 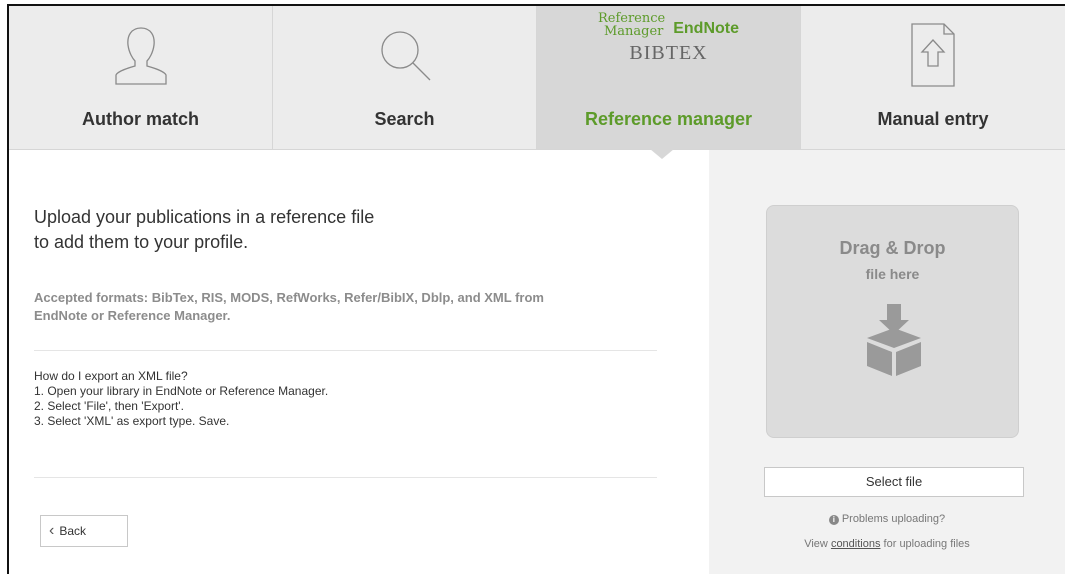 I want to click on select-file-button: Select file, so click(x=894, y=482).